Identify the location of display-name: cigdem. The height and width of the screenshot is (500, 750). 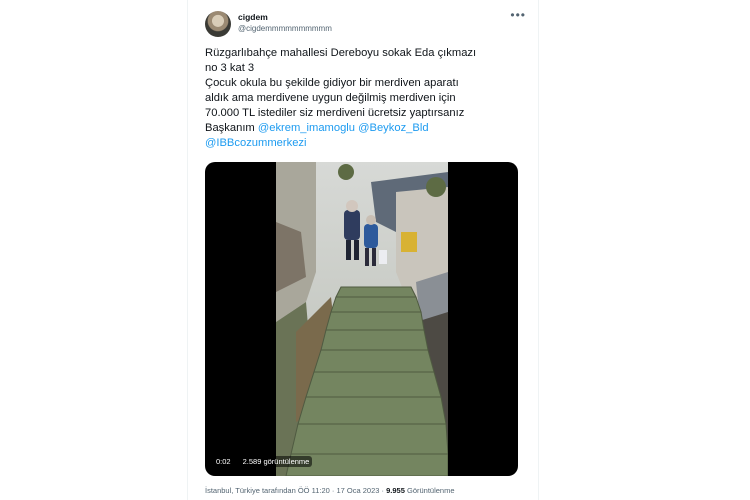
(253, 17).